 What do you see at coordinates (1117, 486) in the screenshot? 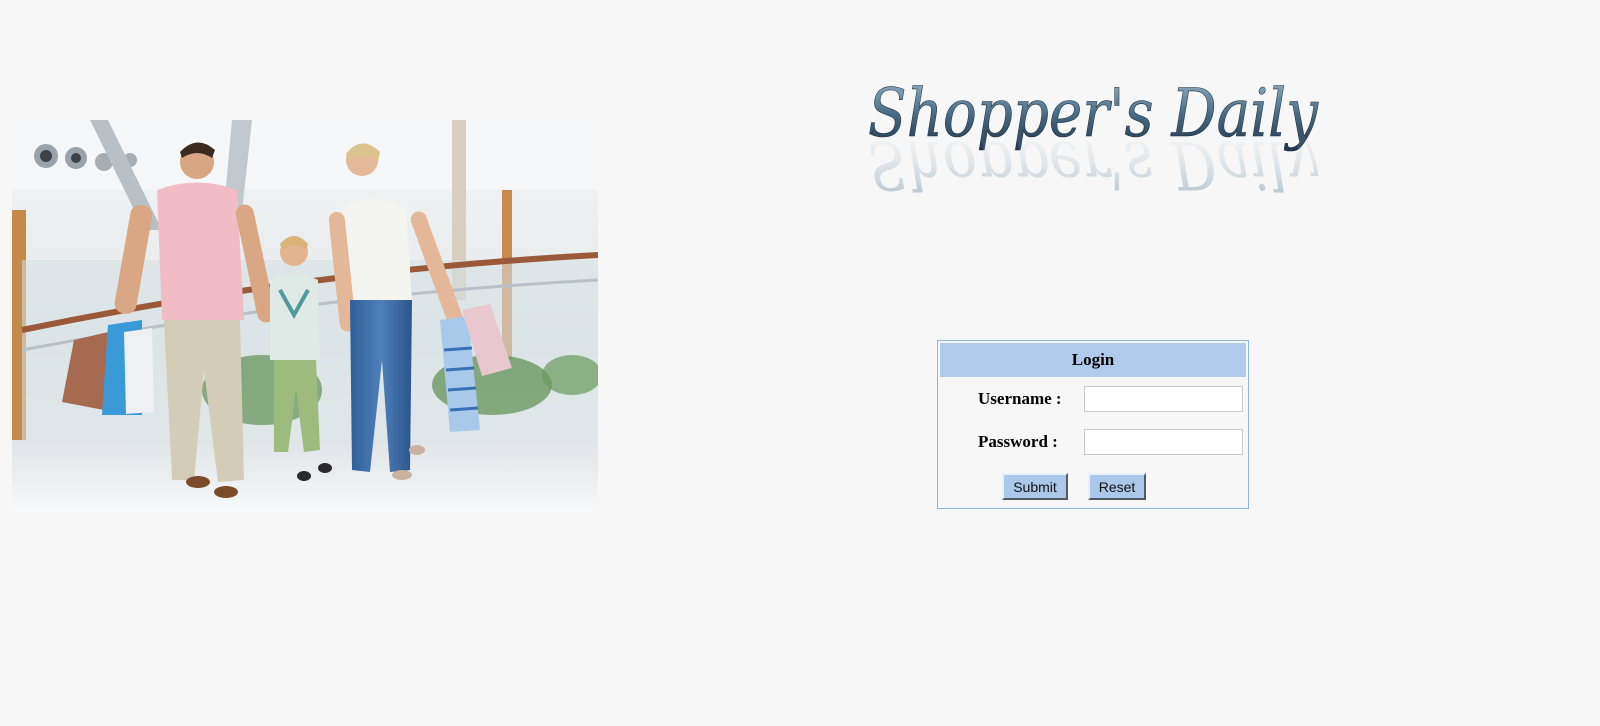
I see `reset-button: Reset` at bounding box center [1117, 486].